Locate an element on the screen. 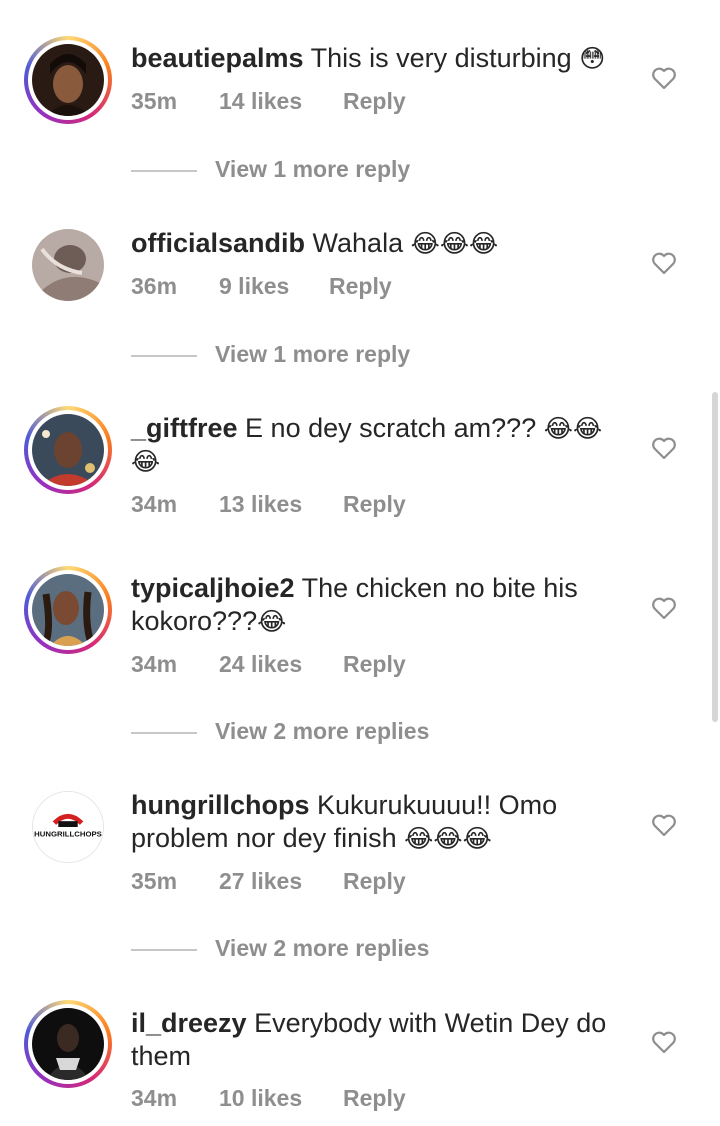 The height and width of the screenshot is (1126, 720). comment-meta: 34m 10 likes Reply is located at coordinates (268, 1098).